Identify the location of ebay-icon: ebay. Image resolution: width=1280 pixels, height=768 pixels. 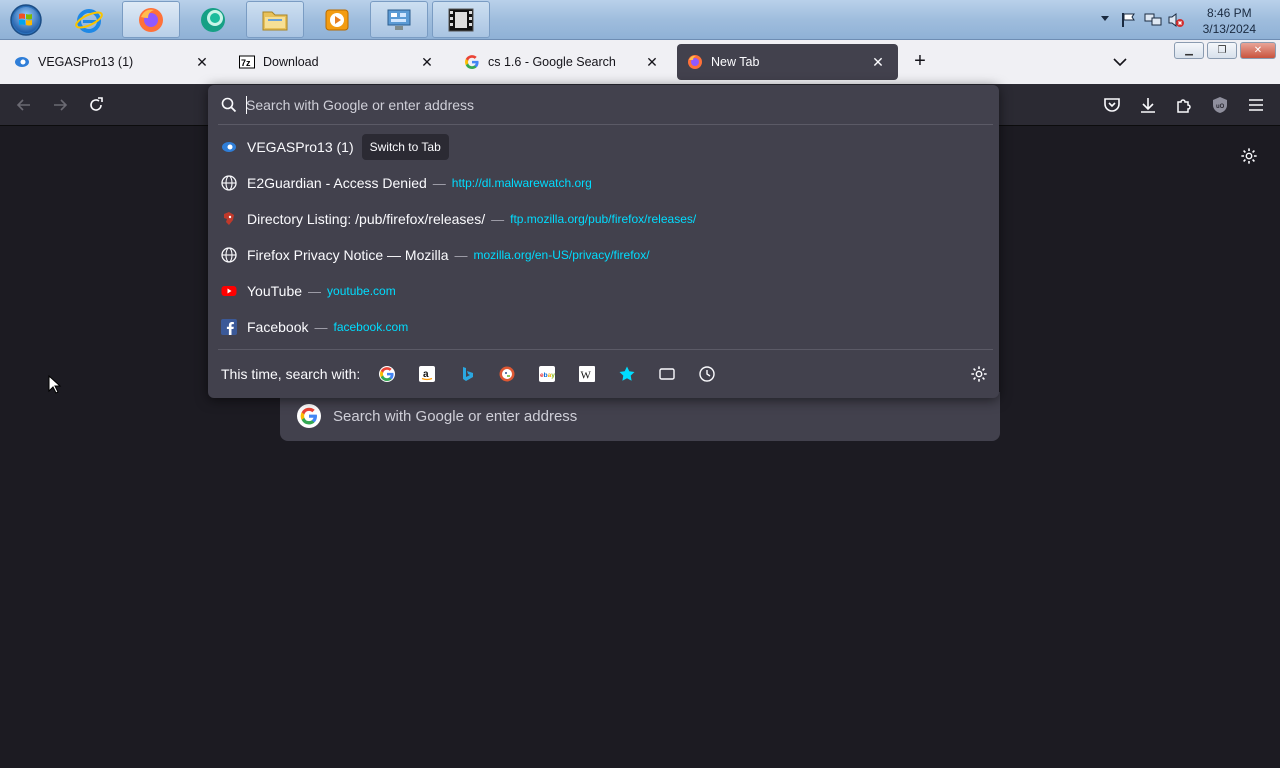
(547, 374).